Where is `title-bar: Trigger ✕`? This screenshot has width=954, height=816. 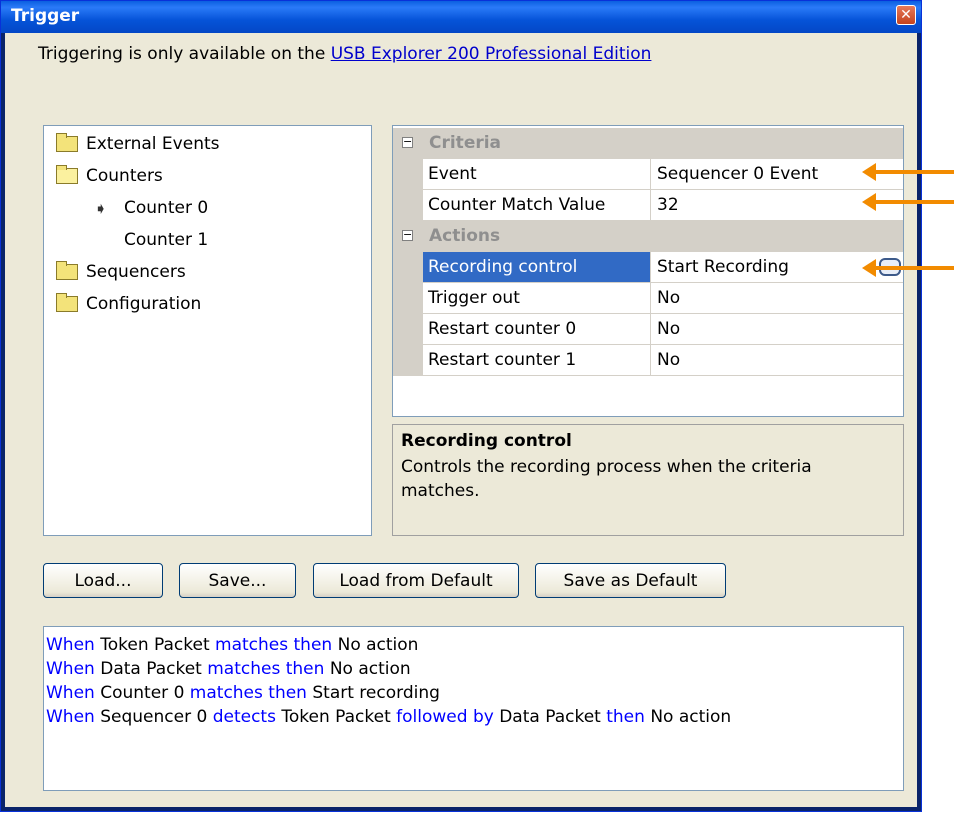
title-bar: Trigger ✕ is located at coordinates (461, 17).